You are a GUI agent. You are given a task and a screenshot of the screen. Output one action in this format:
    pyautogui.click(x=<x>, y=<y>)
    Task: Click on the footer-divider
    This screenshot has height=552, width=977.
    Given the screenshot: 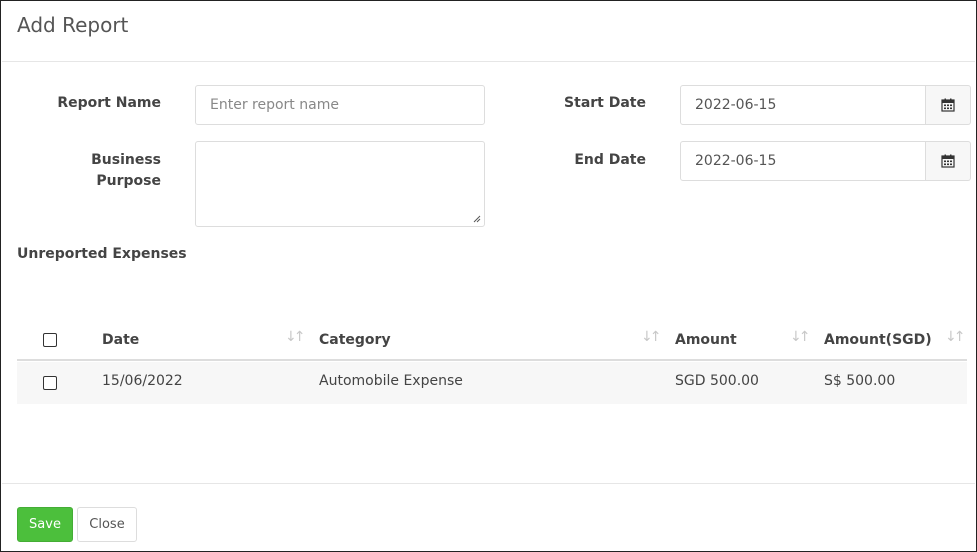 What is the action you would take?
    pyautogui.click(x=488, y=483)
    